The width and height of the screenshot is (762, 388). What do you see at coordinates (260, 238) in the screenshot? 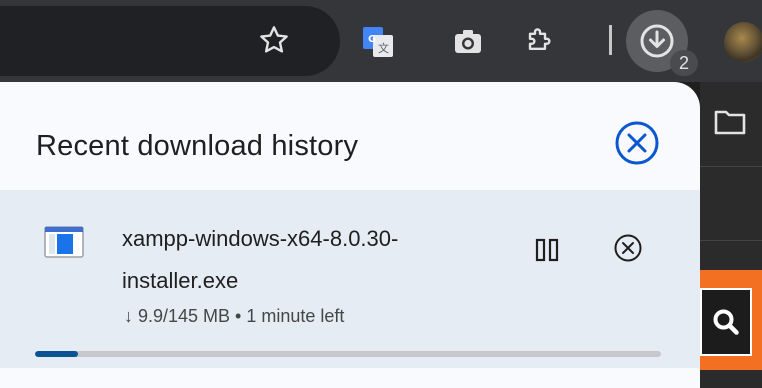
I see `filename-line-1: xampp-windows-x64-8.0.30-` at bounding box center [260, 238].